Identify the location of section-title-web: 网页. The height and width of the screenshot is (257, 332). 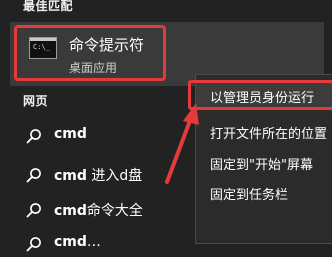
(36, 101).